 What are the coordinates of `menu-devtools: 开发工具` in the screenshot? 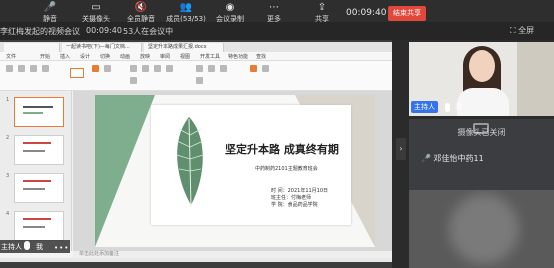 It's located at (210, 56).